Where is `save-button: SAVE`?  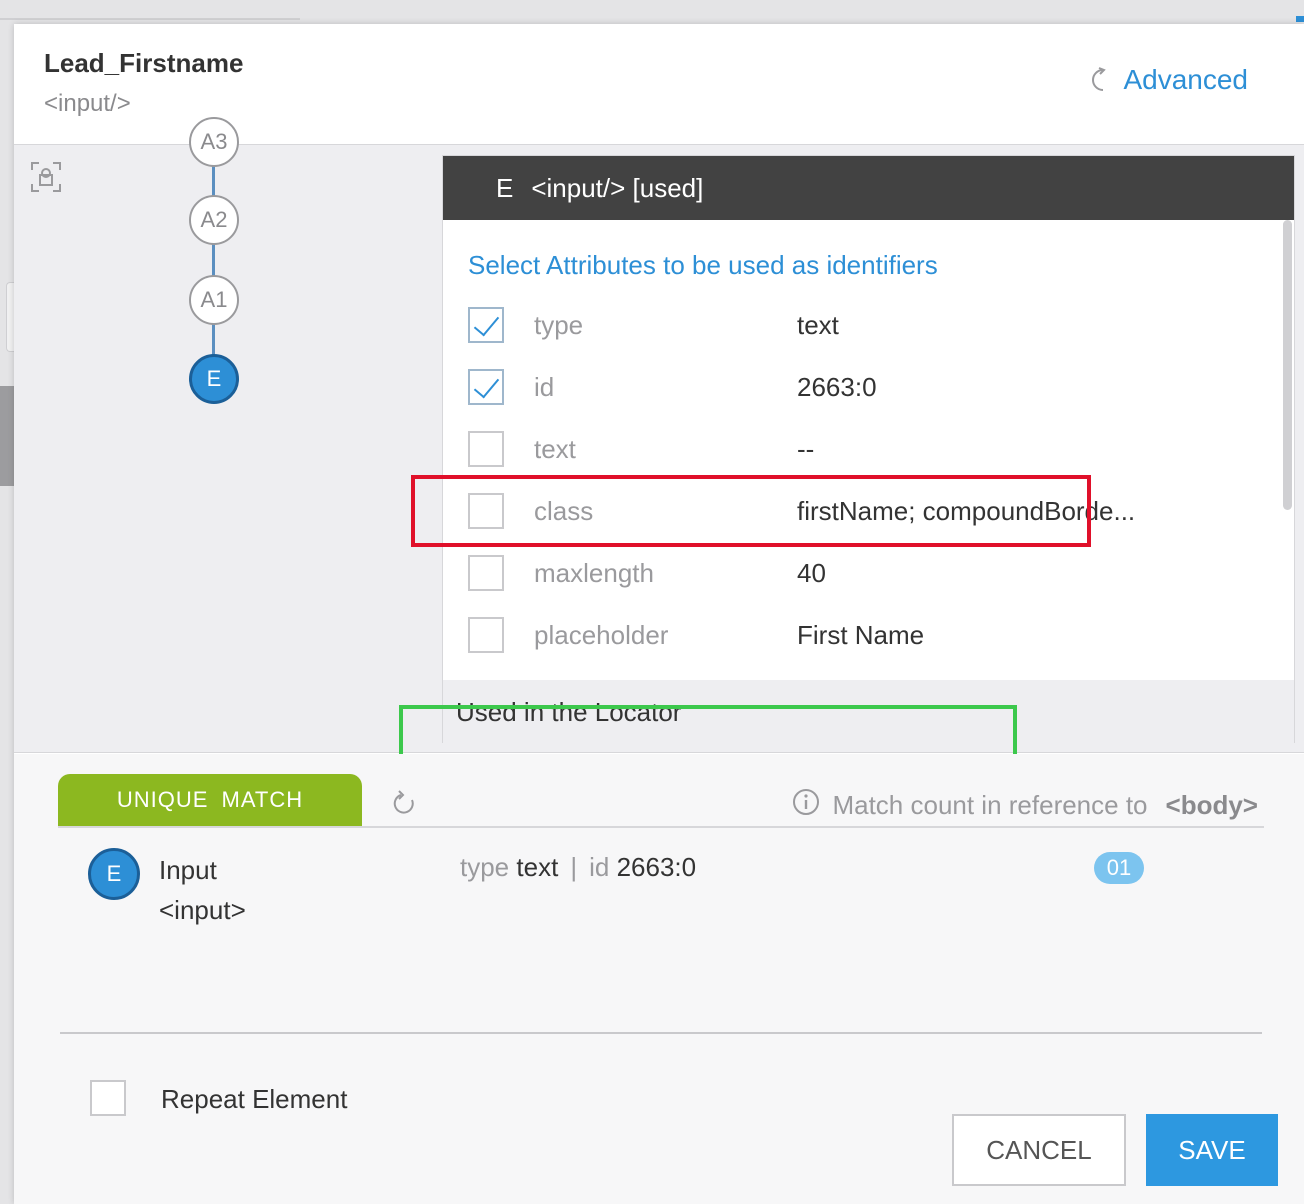
save-button: SAVE is located at coordinates (1212, 1150).